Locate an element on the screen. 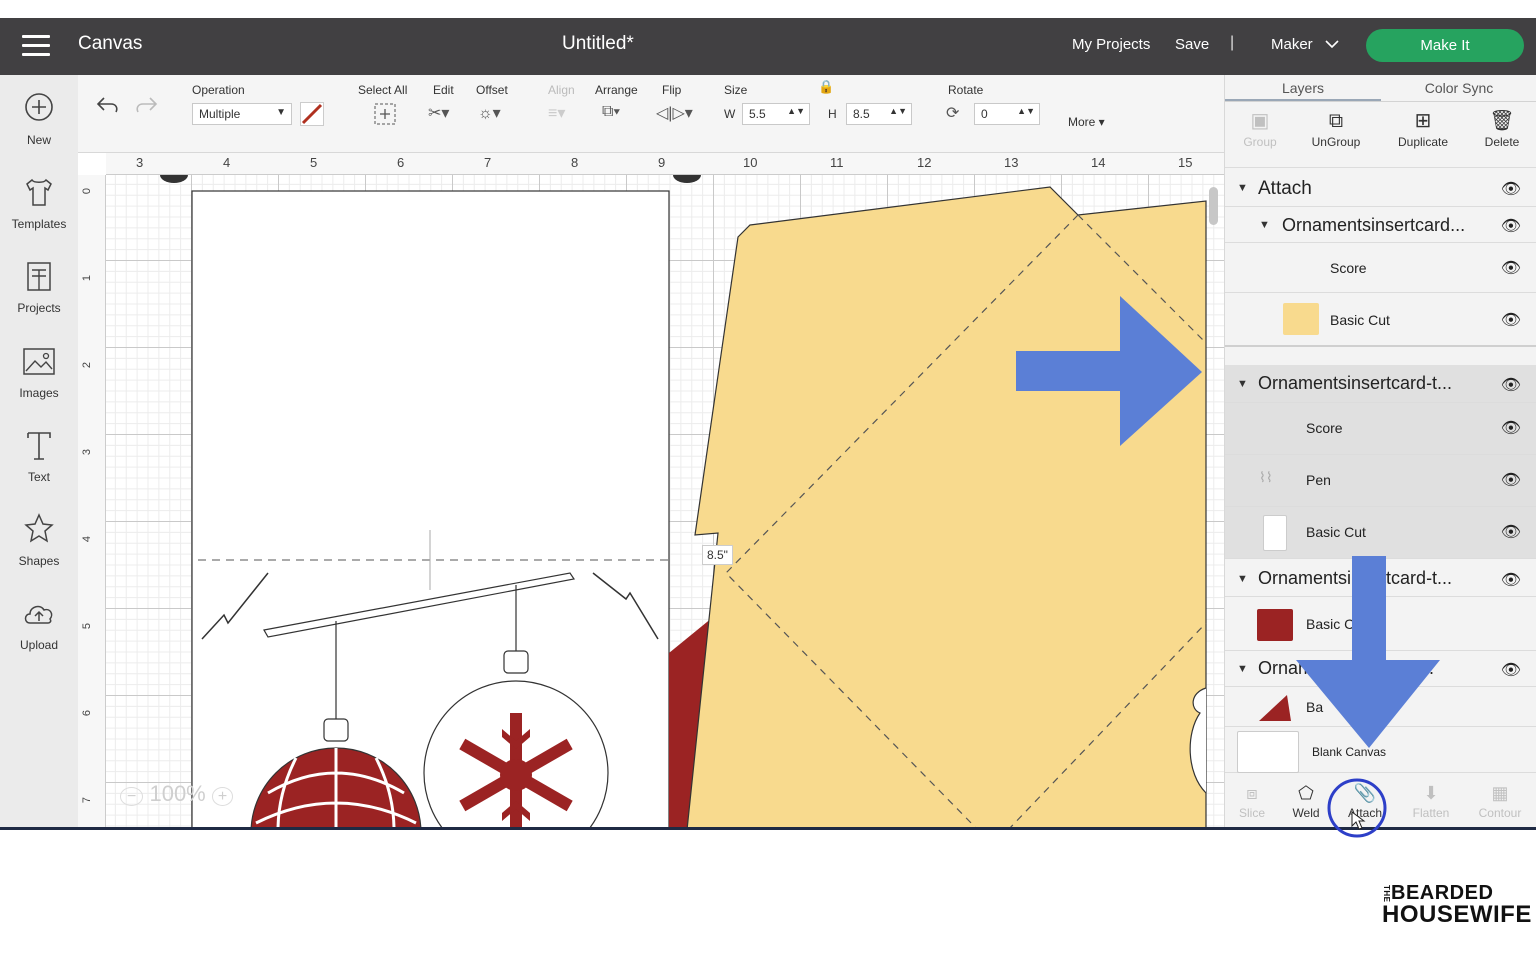 The width and height of the screenshot is (1536, 976). layer-group-2: ▼ Ornamentsinsertcard-t... 👁 is located at coordinates (1380, 384).